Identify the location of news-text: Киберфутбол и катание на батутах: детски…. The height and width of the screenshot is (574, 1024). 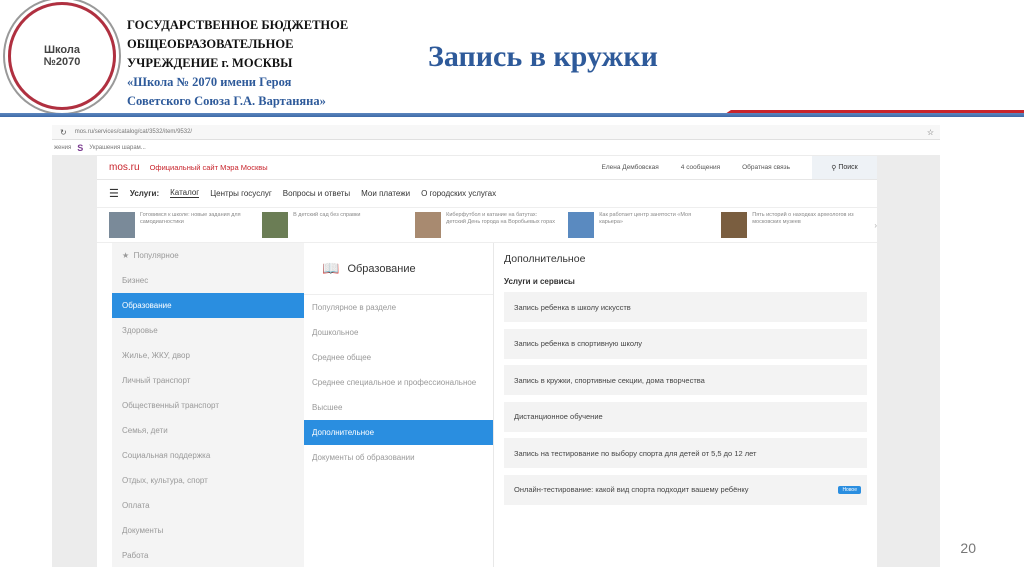
(500, 218).